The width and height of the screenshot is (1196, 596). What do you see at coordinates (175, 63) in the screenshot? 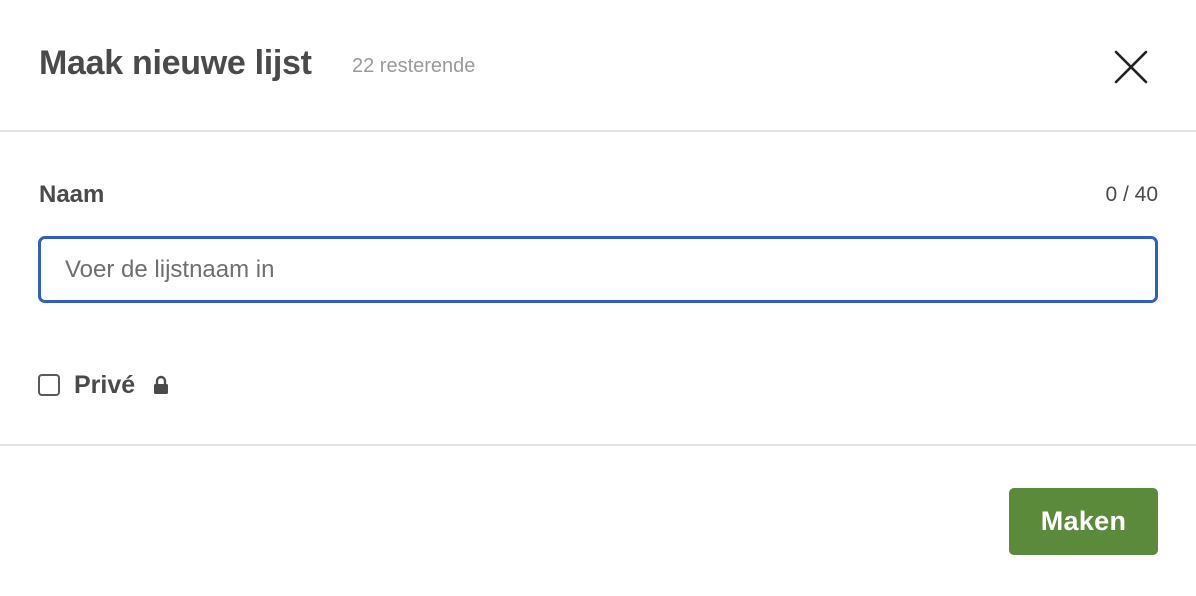
I see `dialog-title: Maak nieuwe lijst` at bounding box center [175, 63].